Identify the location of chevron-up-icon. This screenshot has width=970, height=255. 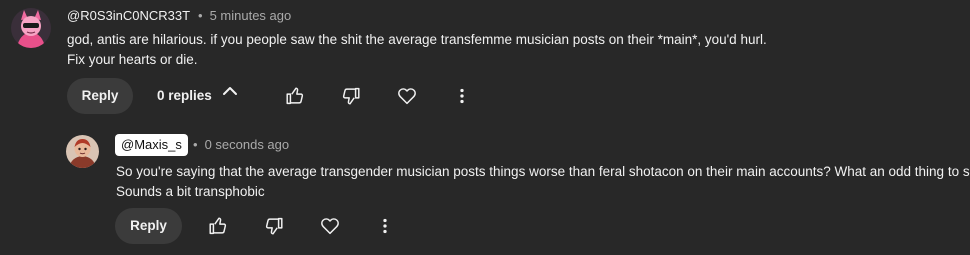
(230, 95).